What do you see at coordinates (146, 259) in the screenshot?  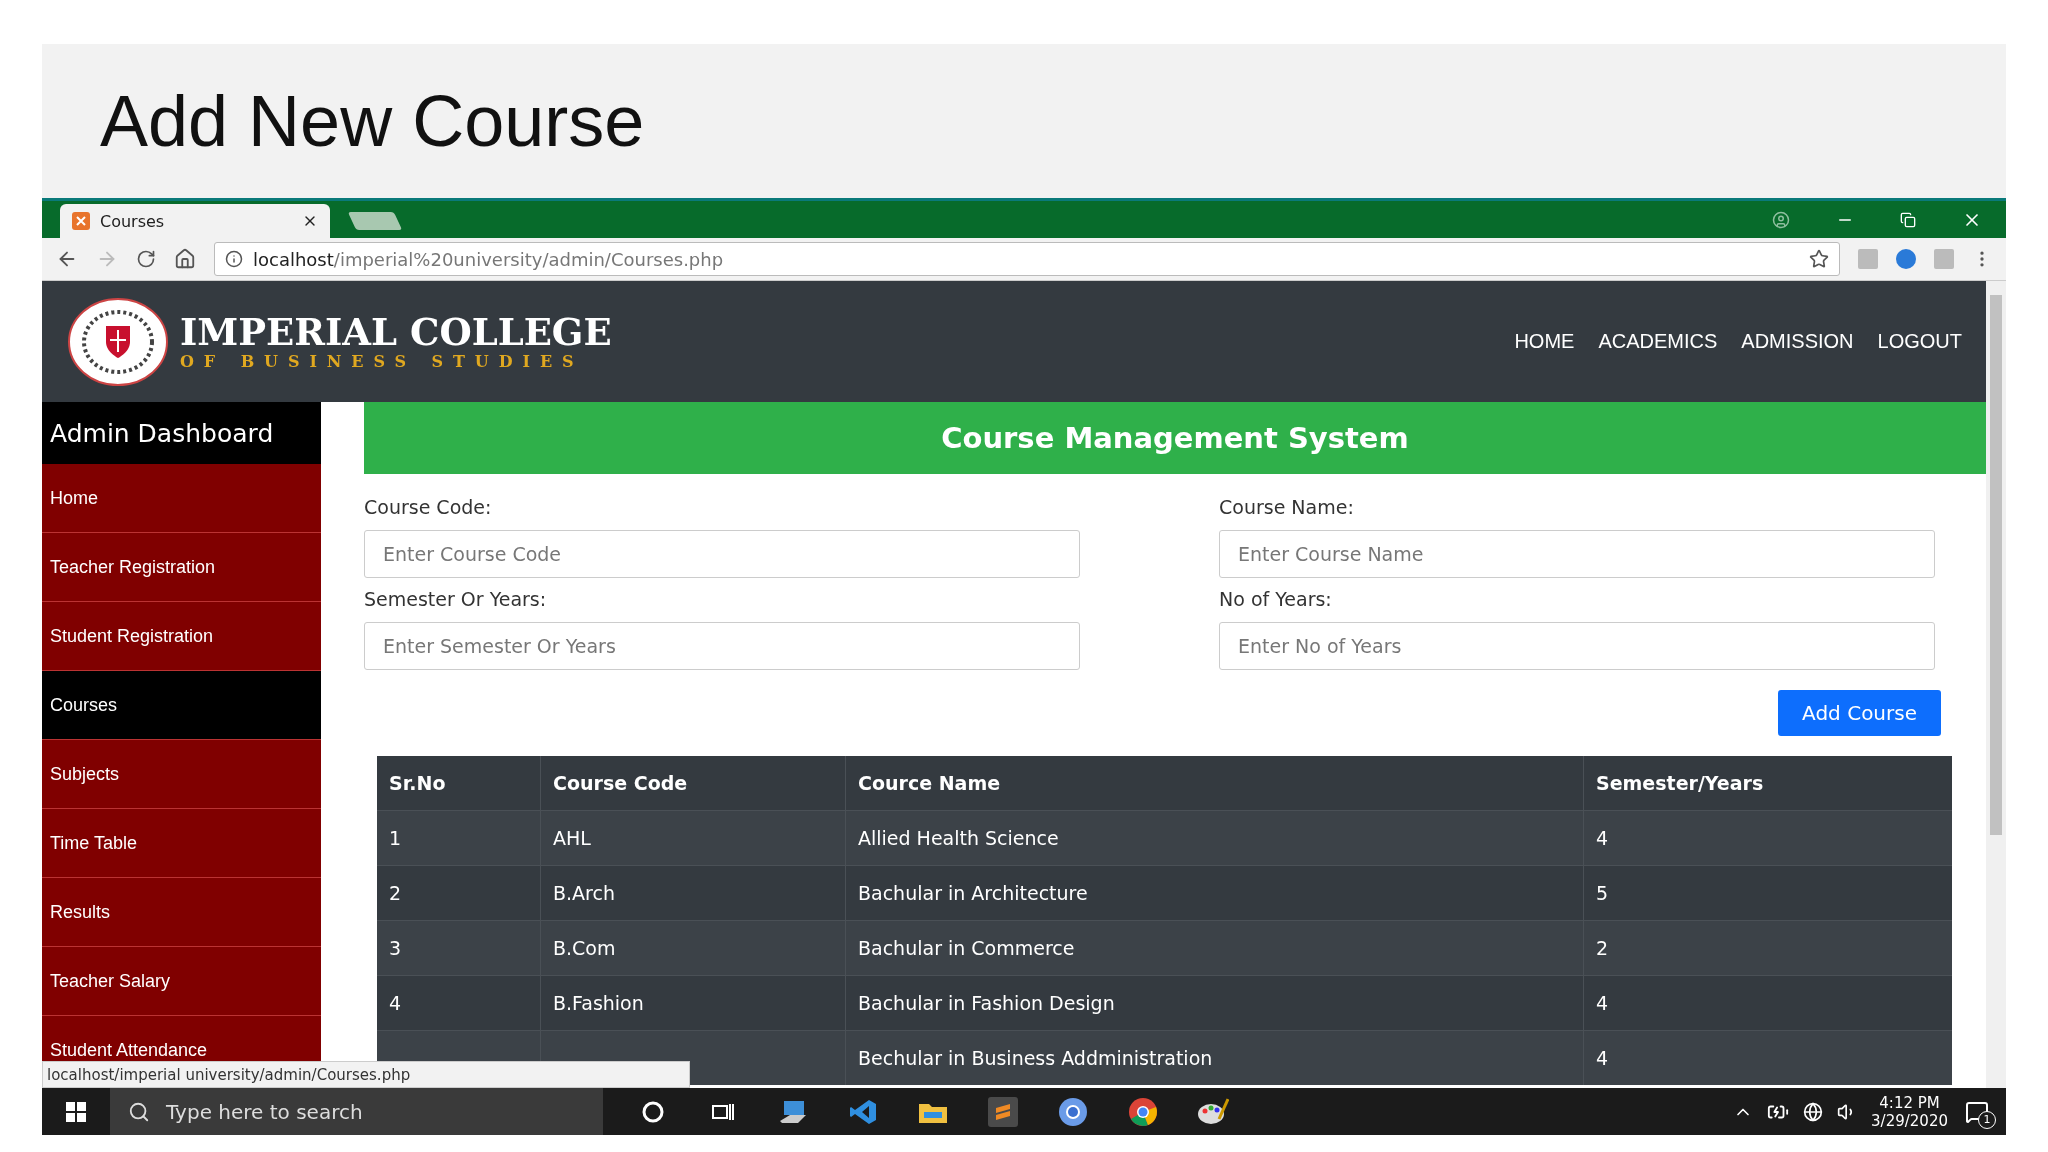 I see `reload-icon` at bounding box center [146, 259].